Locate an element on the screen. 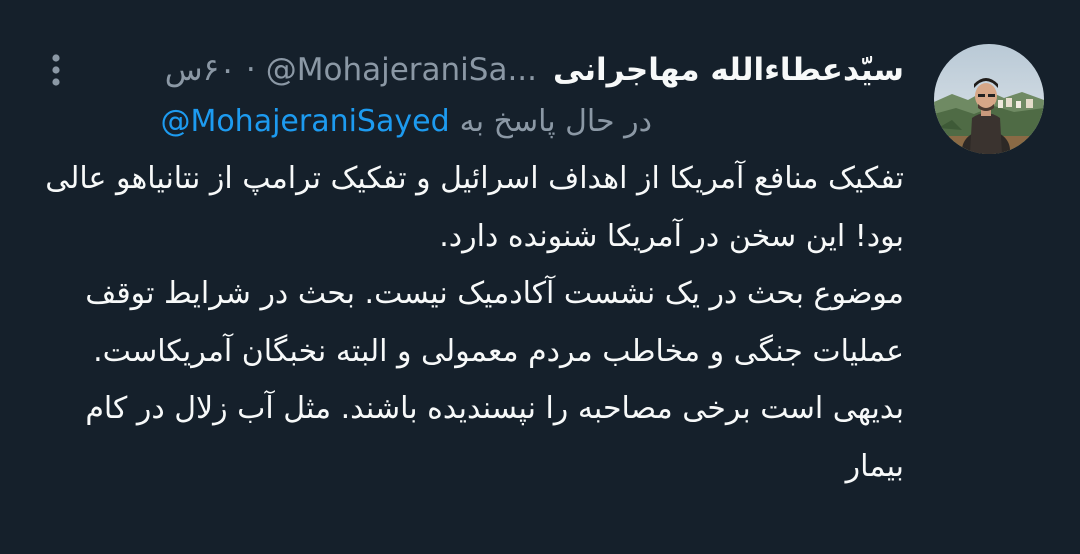  reply-label: در حال پاسخ به is located at coordinates (555, 121).